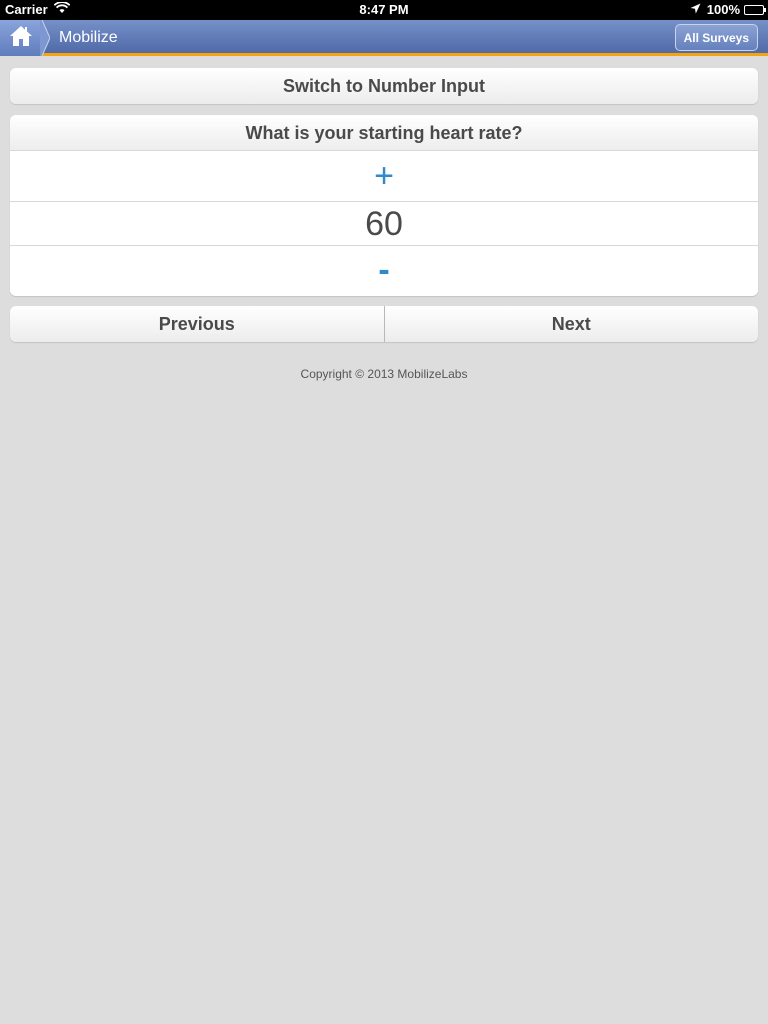  I want to click on home-icon, so click(21, 38).